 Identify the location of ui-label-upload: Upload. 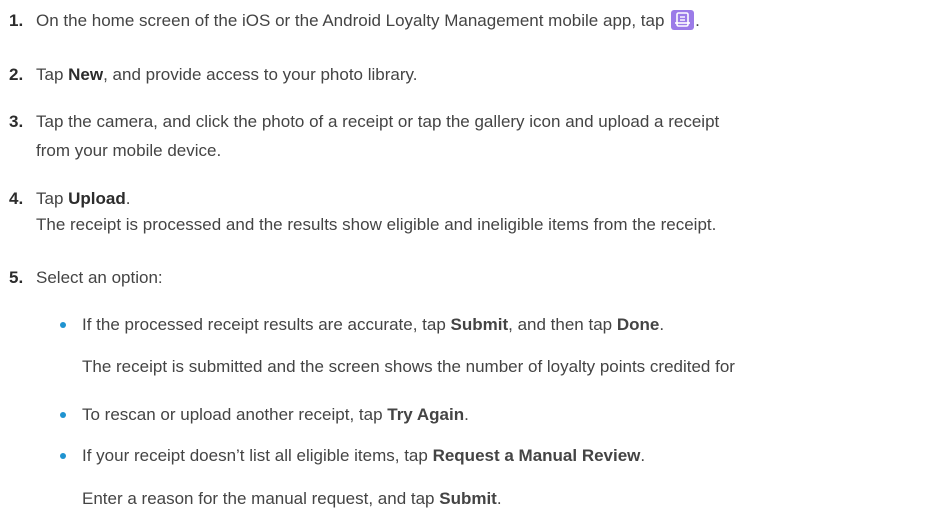
(97, 198).